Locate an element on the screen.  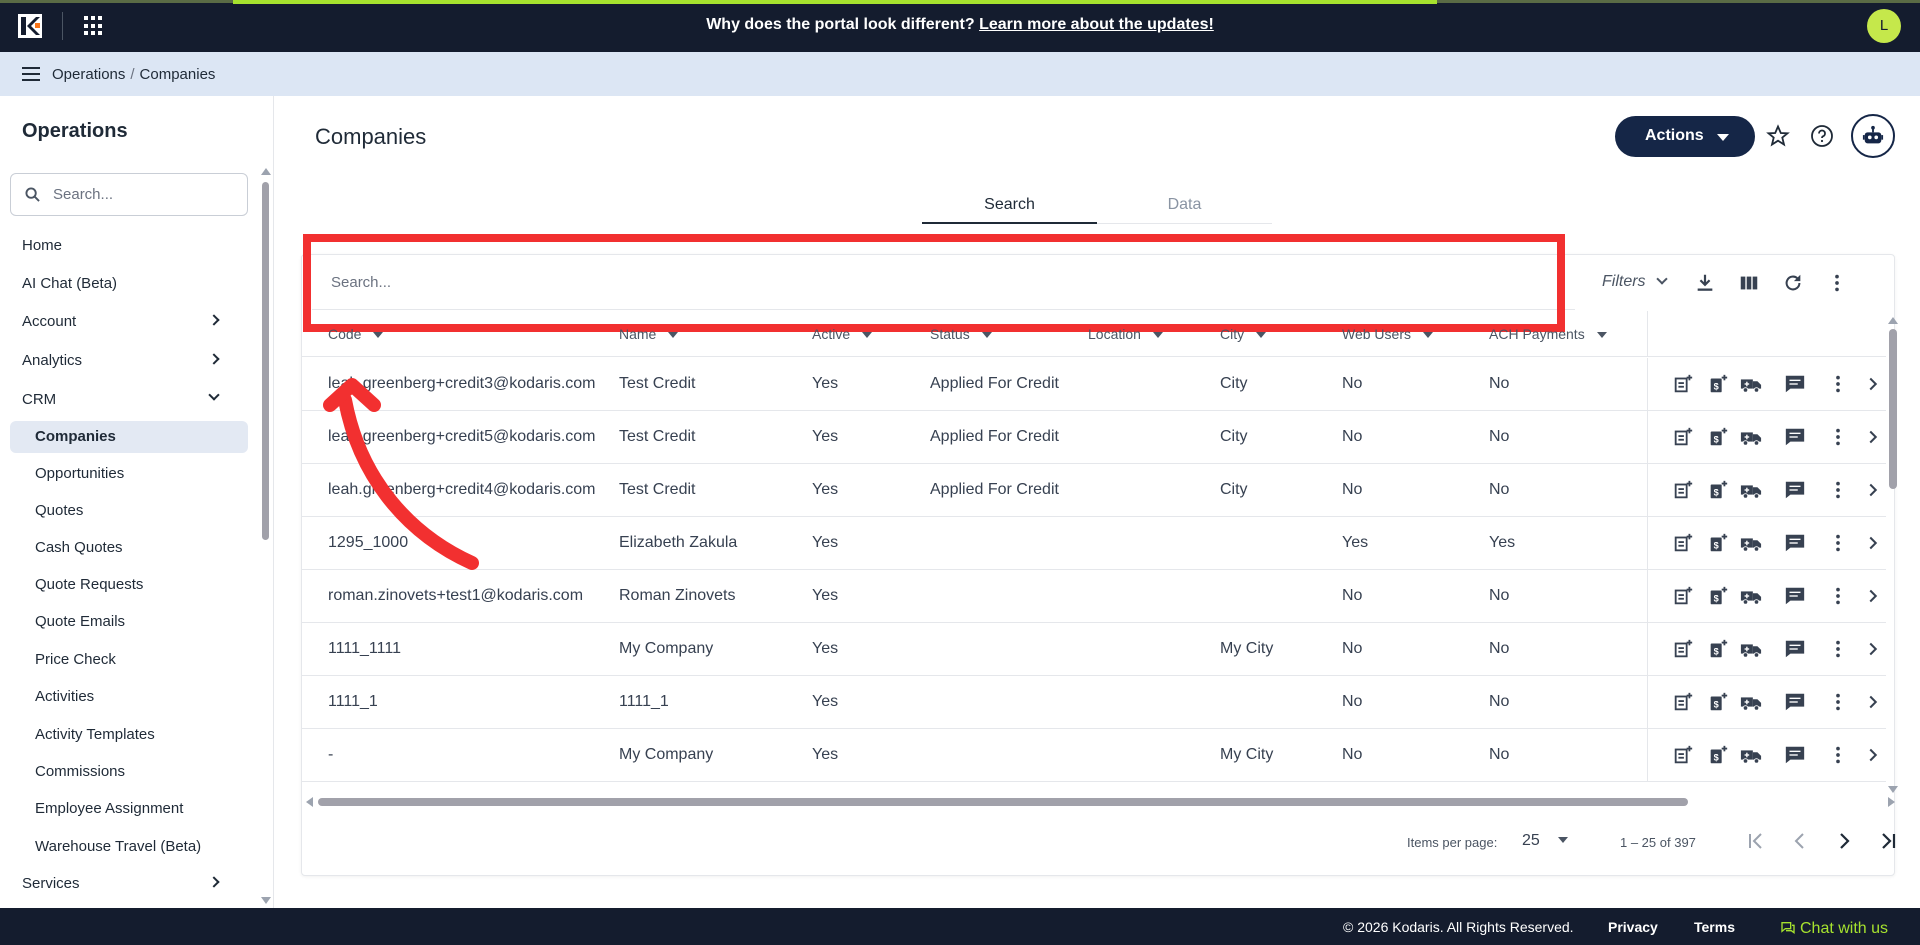
column-header-code: Code is located at coordinates (356, 334).